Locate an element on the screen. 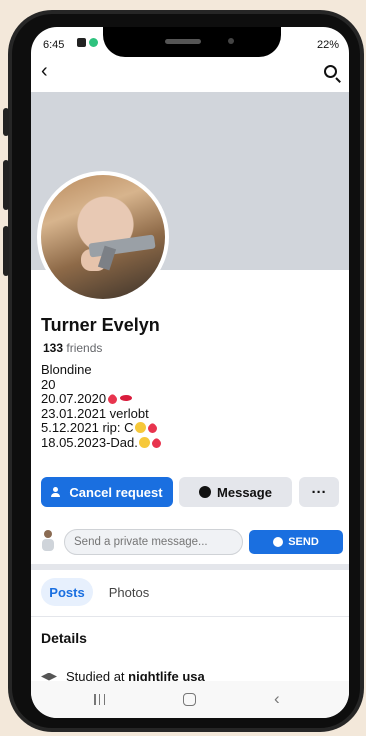 This screenshot has height=736, width=366. bio-line: 20 is located at coordinates (48, 384).